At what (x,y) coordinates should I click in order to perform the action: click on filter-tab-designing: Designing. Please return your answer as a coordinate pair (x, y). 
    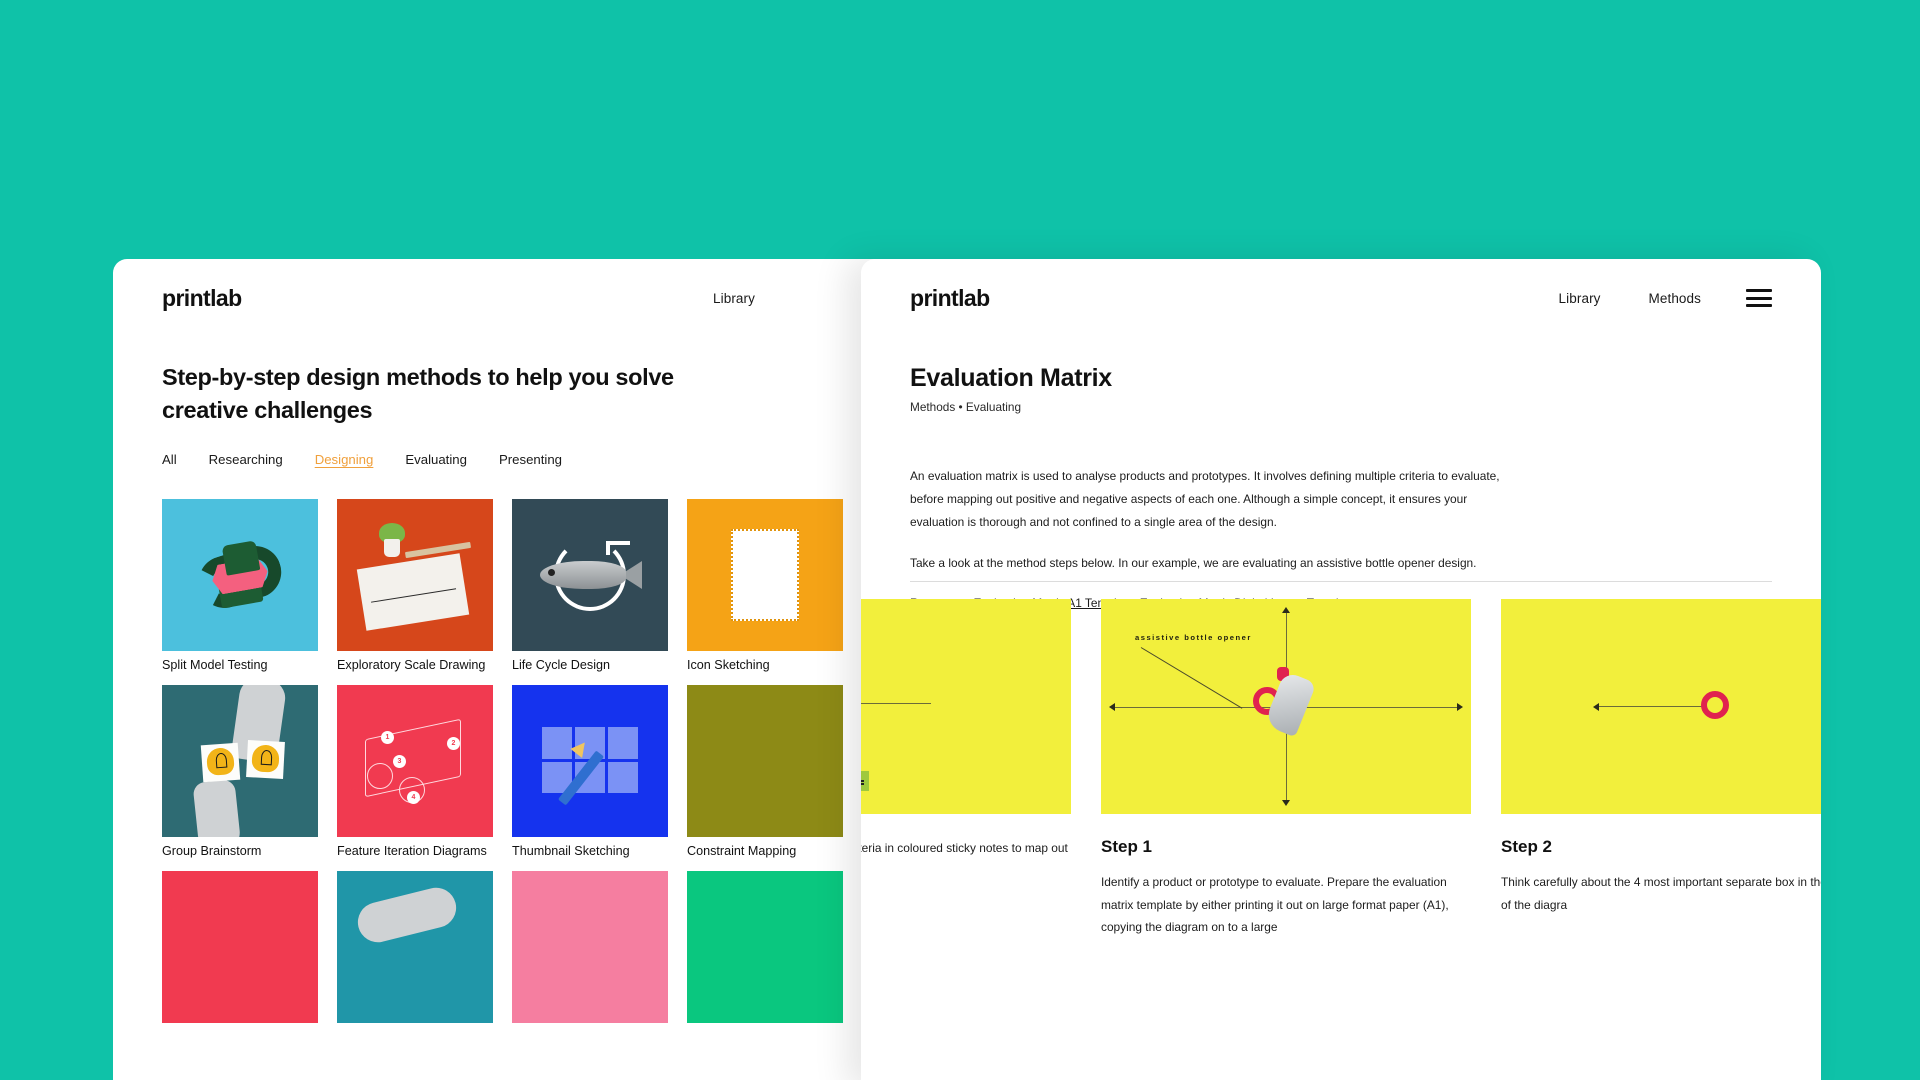
    Looking at the image, I should click on (344, 459).